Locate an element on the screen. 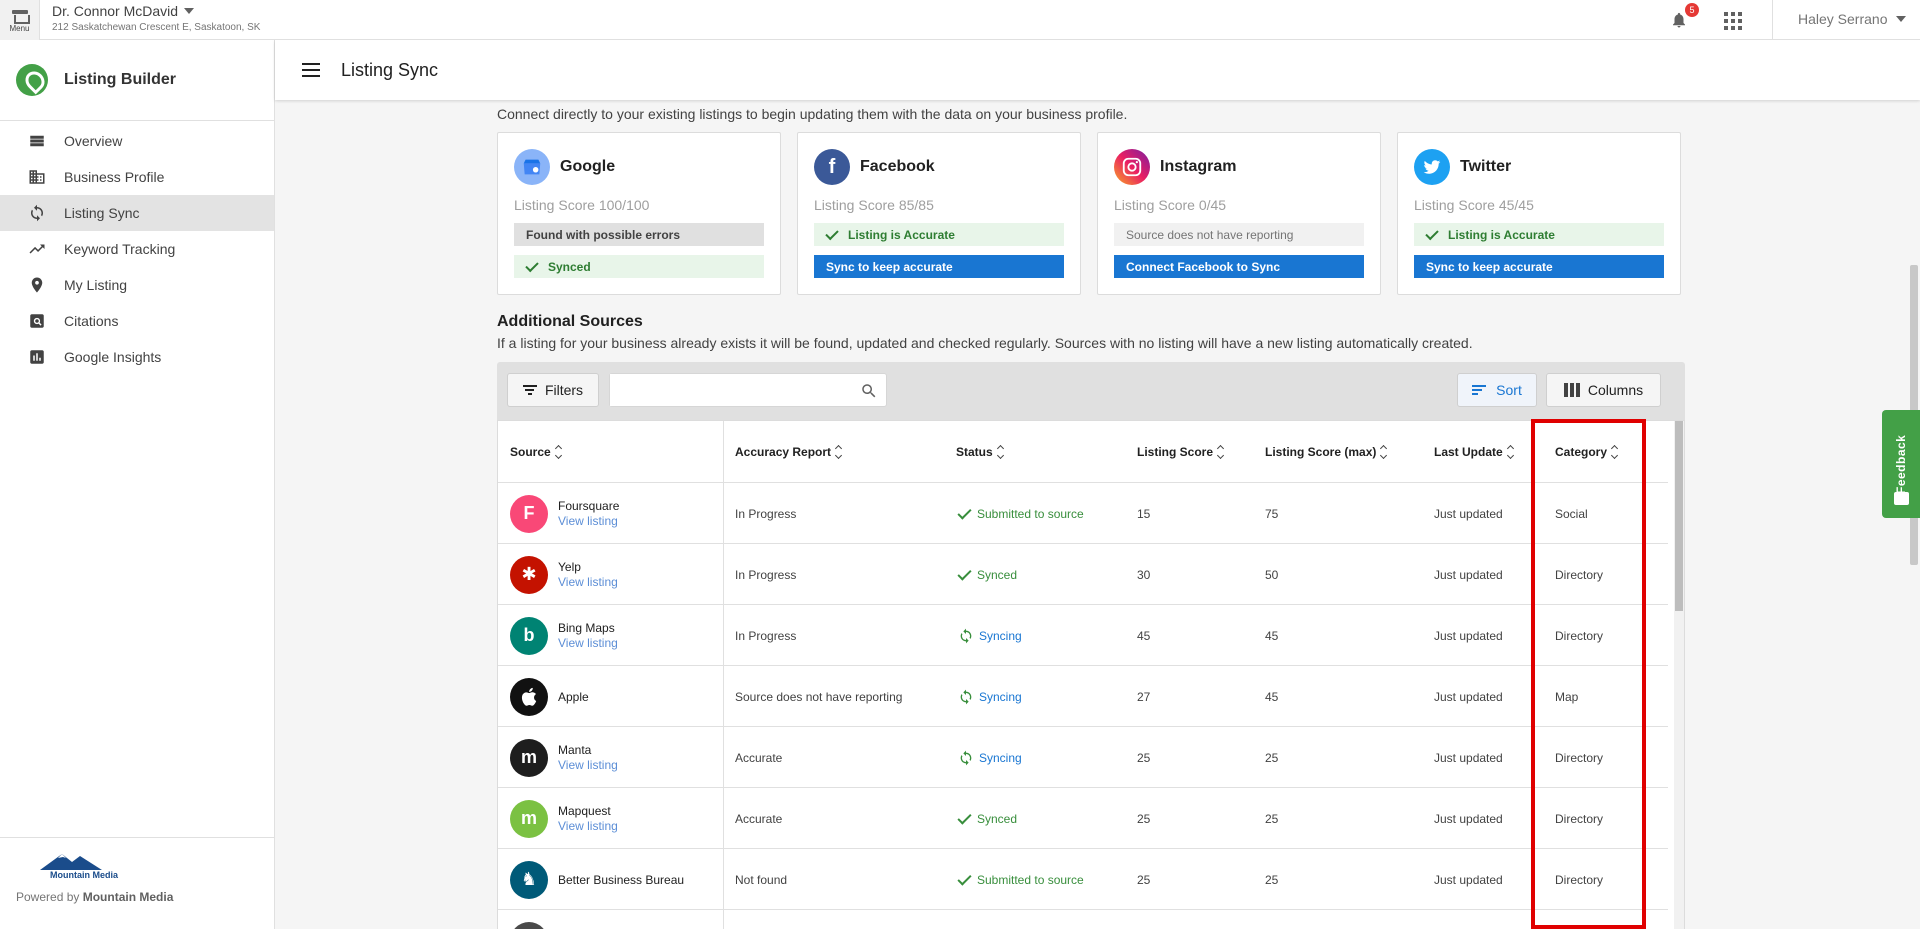  listing-score-cell: 25 is located at coordinates (1144, 818).